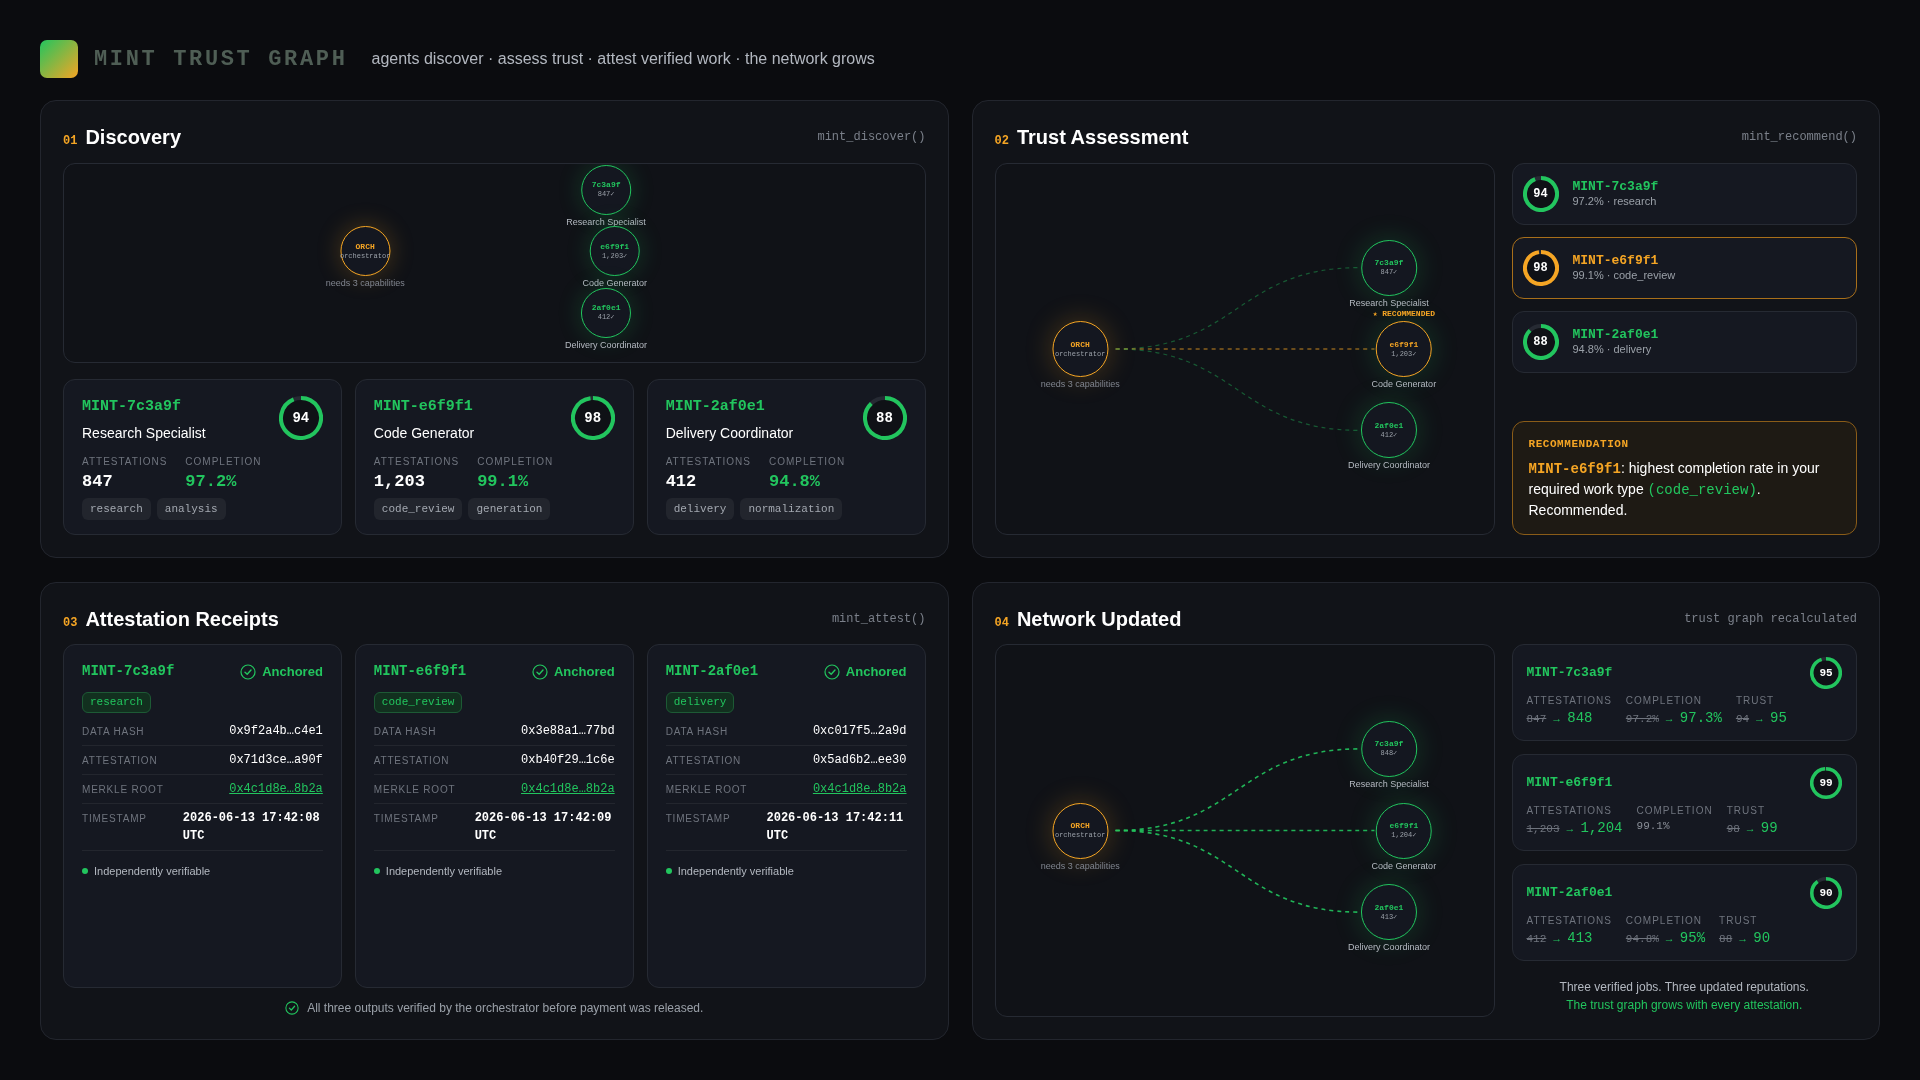 The image size is (1920, 1080). What do you see at coordinates (795, 481) in the screenshot?
I see `stat-value: 94.8%` at bounding box center [795, 481].